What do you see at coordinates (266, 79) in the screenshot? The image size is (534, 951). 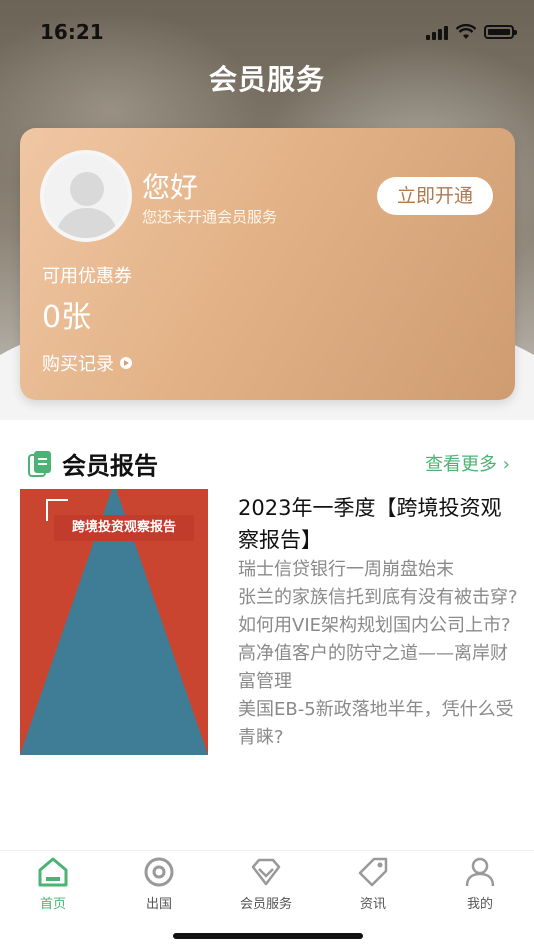 I see `page-title: 会员服务` at bounding box center [266, 79].